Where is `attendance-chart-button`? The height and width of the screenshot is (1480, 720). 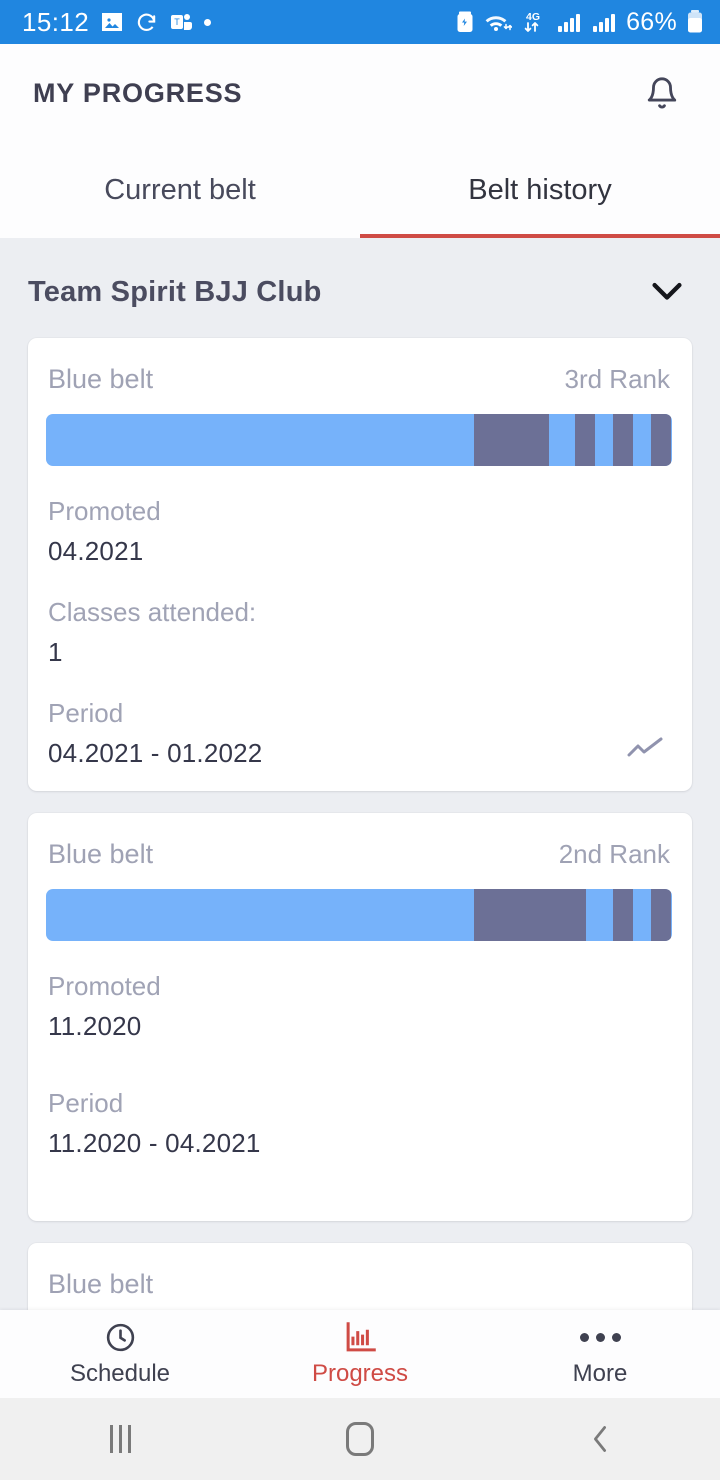
attendance-chart-button is located at coordinates (649, 752).